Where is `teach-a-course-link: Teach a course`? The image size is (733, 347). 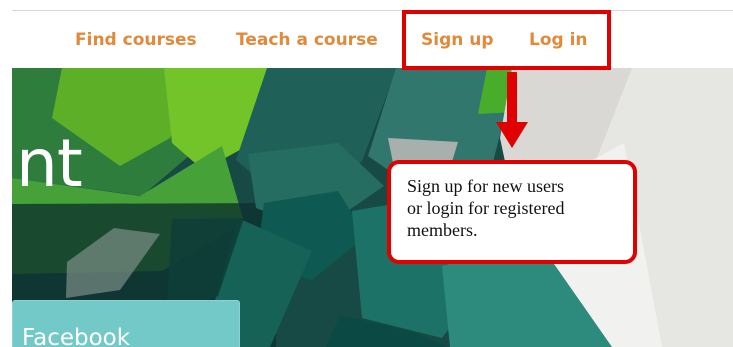 teach-a-course-link: Teach a course is located at coordinates (307, 40).